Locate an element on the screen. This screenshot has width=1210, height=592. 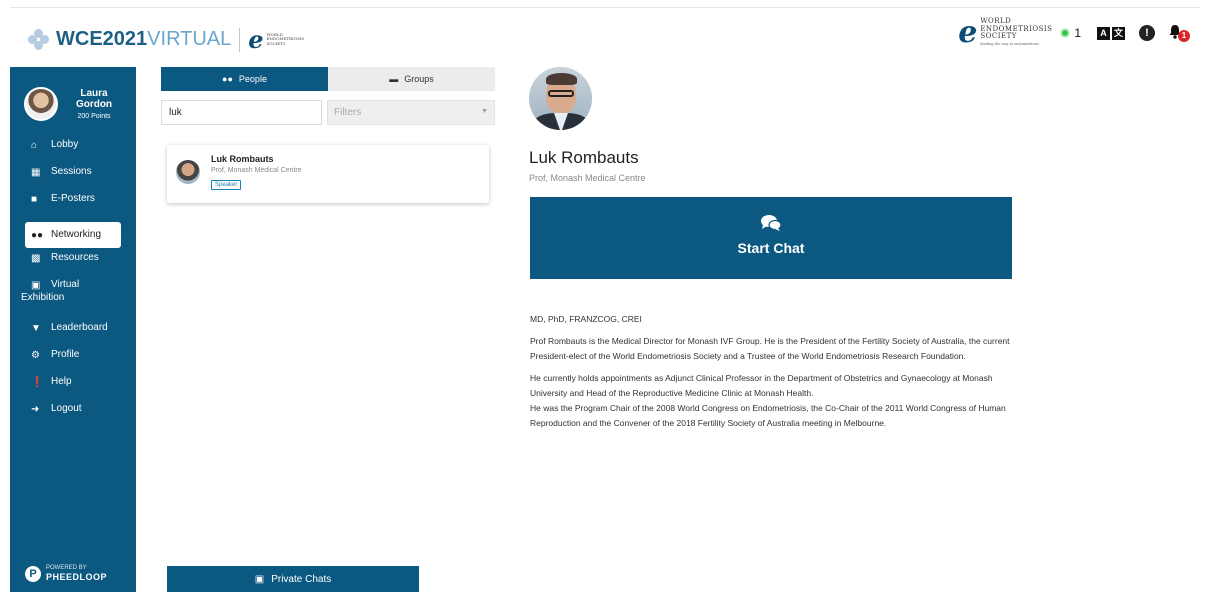
sidebar-item-label-line2: Exhibition is located at coordinates (43, 297).